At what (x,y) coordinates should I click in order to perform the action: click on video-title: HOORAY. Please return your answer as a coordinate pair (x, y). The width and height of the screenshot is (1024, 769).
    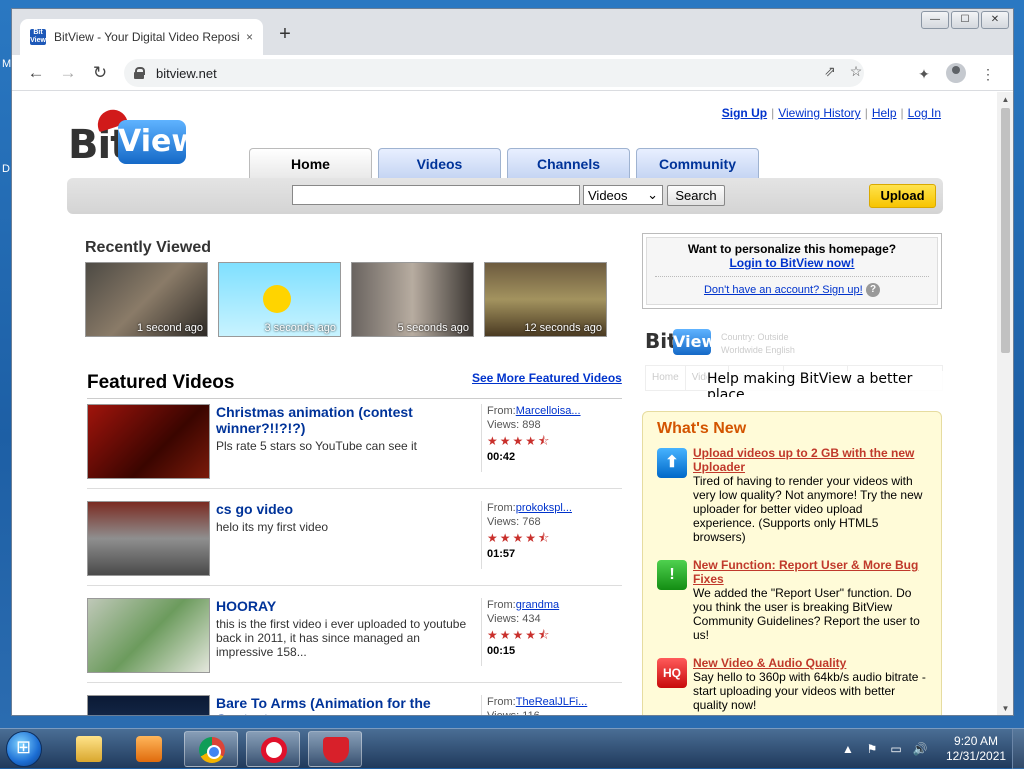
    Looking at the image, I should click on (343, 606).